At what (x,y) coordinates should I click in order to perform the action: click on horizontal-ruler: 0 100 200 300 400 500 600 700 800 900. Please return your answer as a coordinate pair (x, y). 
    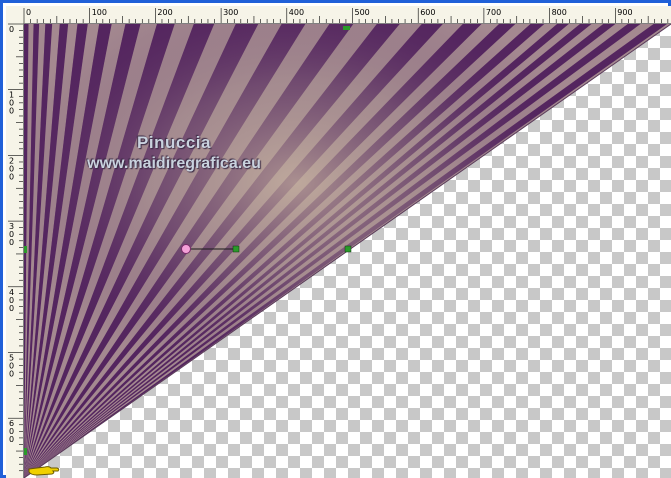
    Looking at the image, I should click on (338, 15).